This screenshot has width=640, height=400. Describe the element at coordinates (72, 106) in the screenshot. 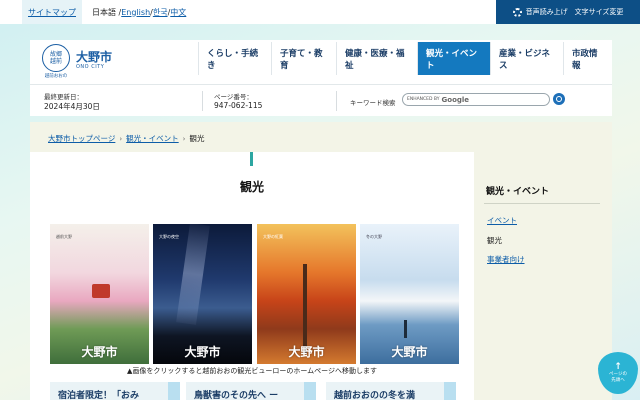

I see `updated-date: 2024年4月30日` at that location.